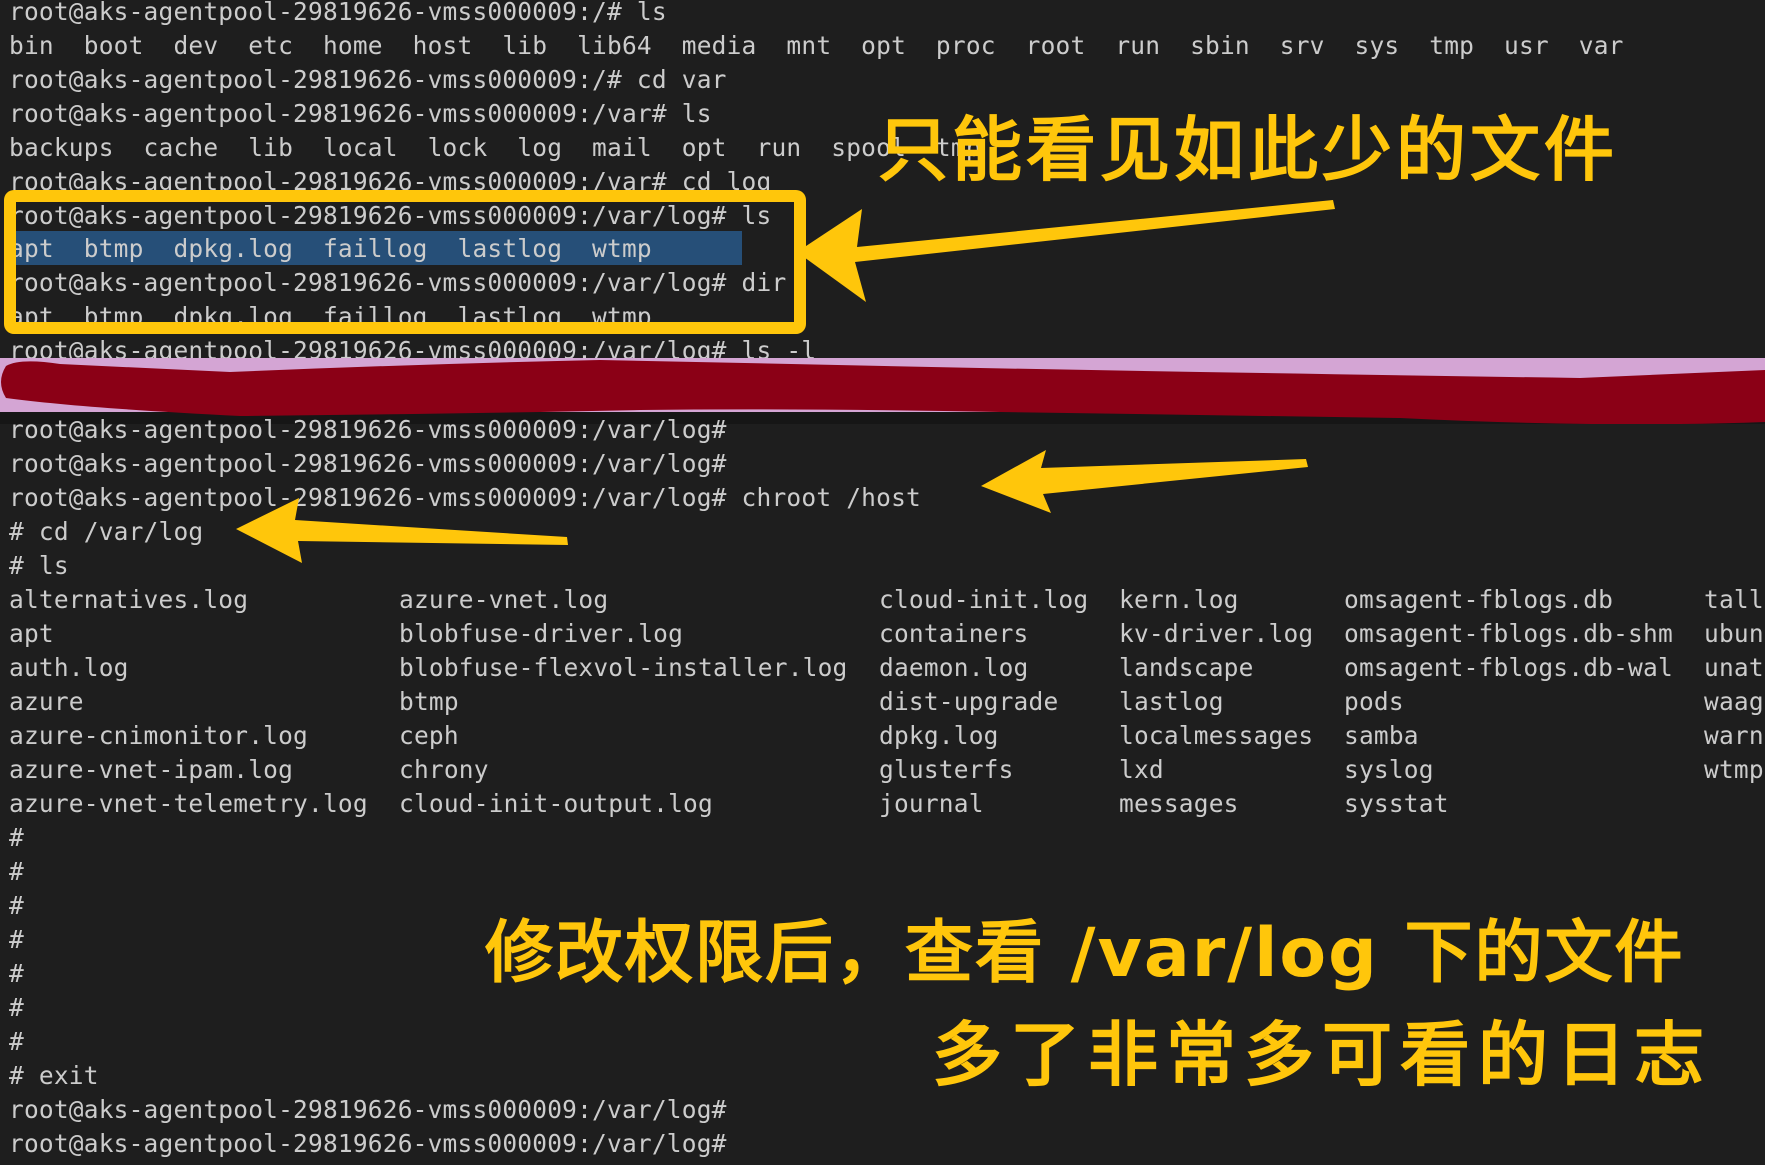  What do you see at coordinates (1216, 633) in the screenshot?
I see `listing-entry: kv-driver.log` at bounding box center [1216, 633].